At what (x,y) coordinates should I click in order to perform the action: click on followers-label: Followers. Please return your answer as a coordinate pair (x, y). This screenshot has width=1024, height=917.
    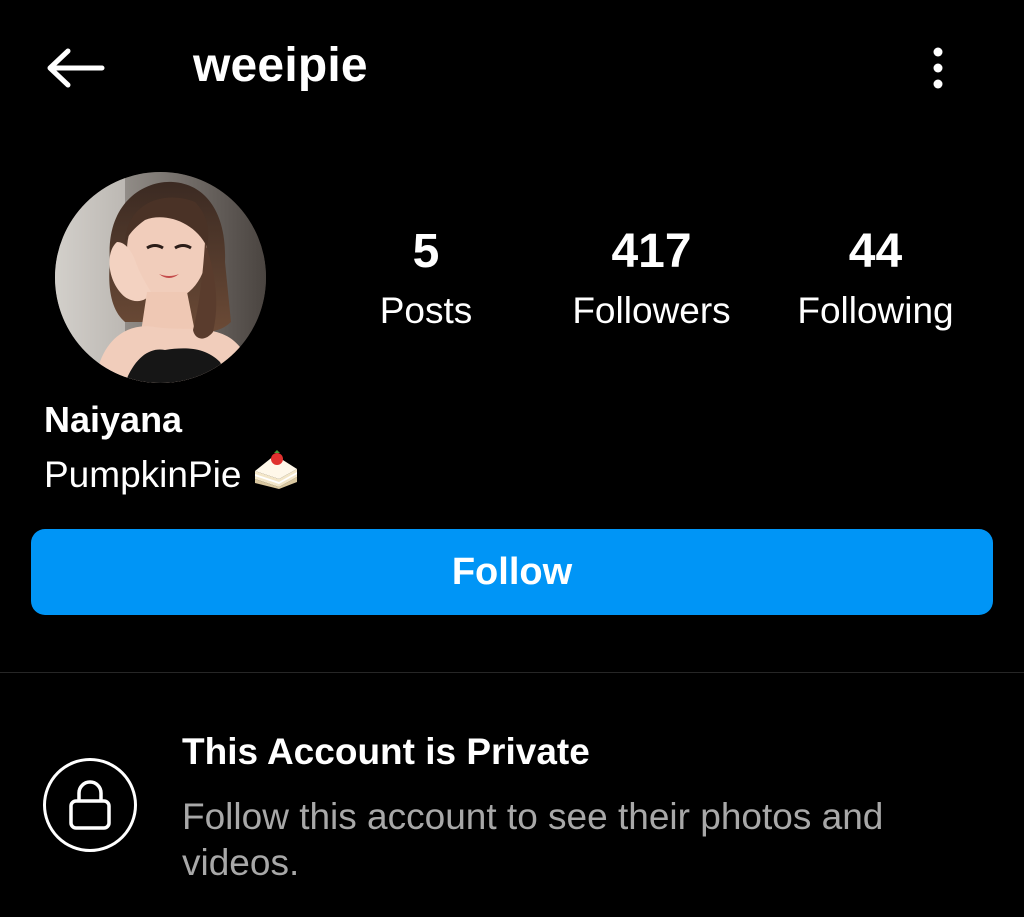
    Looking at the image, I should click on (651, 310).